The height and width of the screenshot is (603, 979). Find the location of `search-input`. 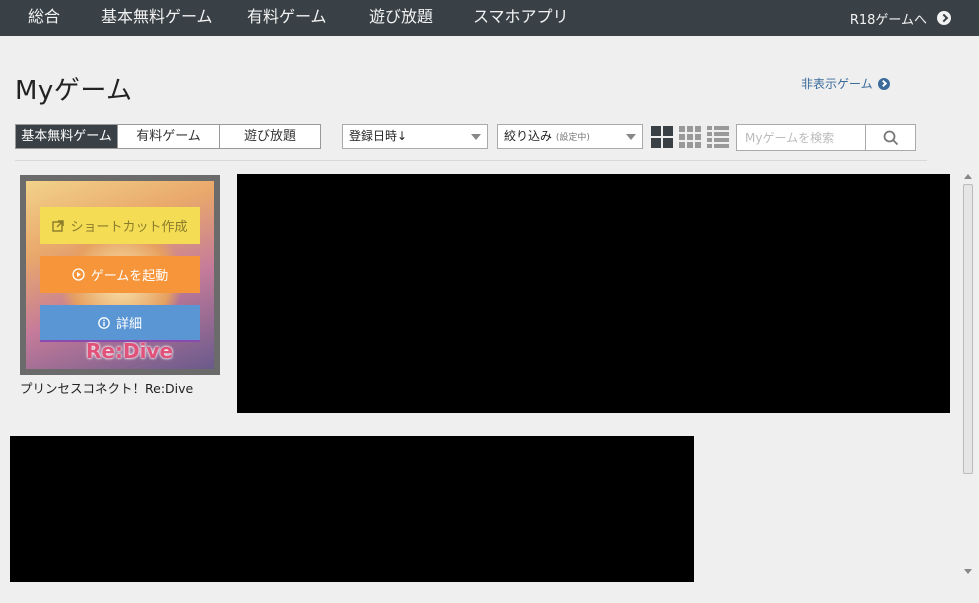

search-input is located at coordinates (801, 137).